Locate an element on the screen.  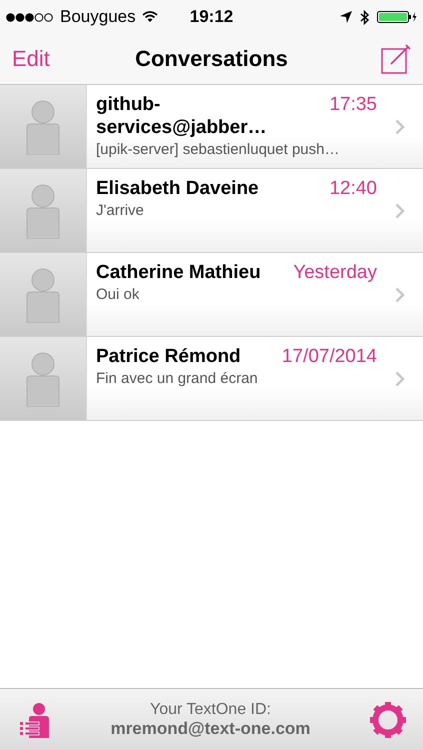
contact-name: Patrice Rémond is located at coordinates (169, 356).